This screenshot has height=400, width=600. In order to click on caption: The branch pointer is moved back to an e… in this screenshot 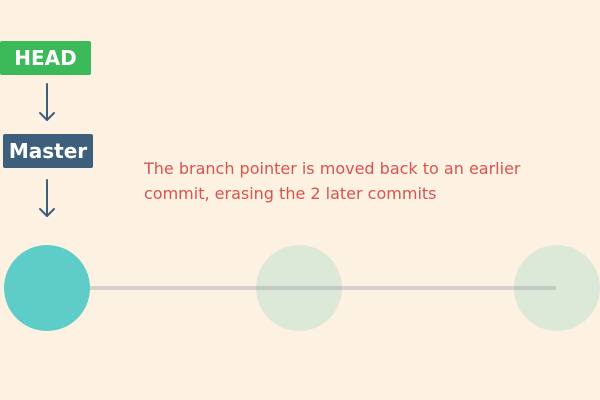, I will do `click(354, 181)`.